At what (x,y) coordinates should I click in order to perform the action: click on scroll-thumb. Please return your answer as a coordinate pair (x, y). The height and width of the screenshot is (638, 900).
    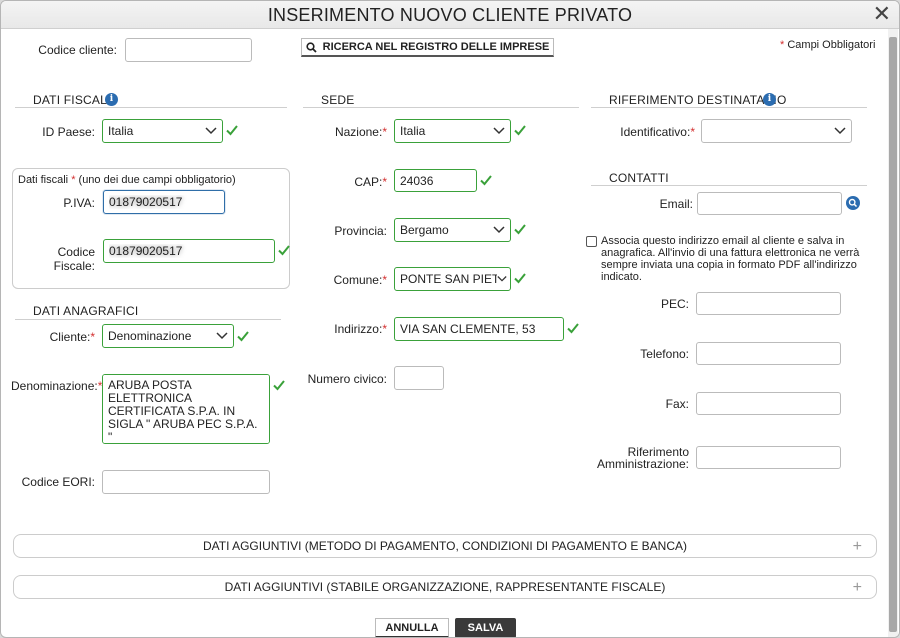
    Looking at the image, I should click on (893, 334).